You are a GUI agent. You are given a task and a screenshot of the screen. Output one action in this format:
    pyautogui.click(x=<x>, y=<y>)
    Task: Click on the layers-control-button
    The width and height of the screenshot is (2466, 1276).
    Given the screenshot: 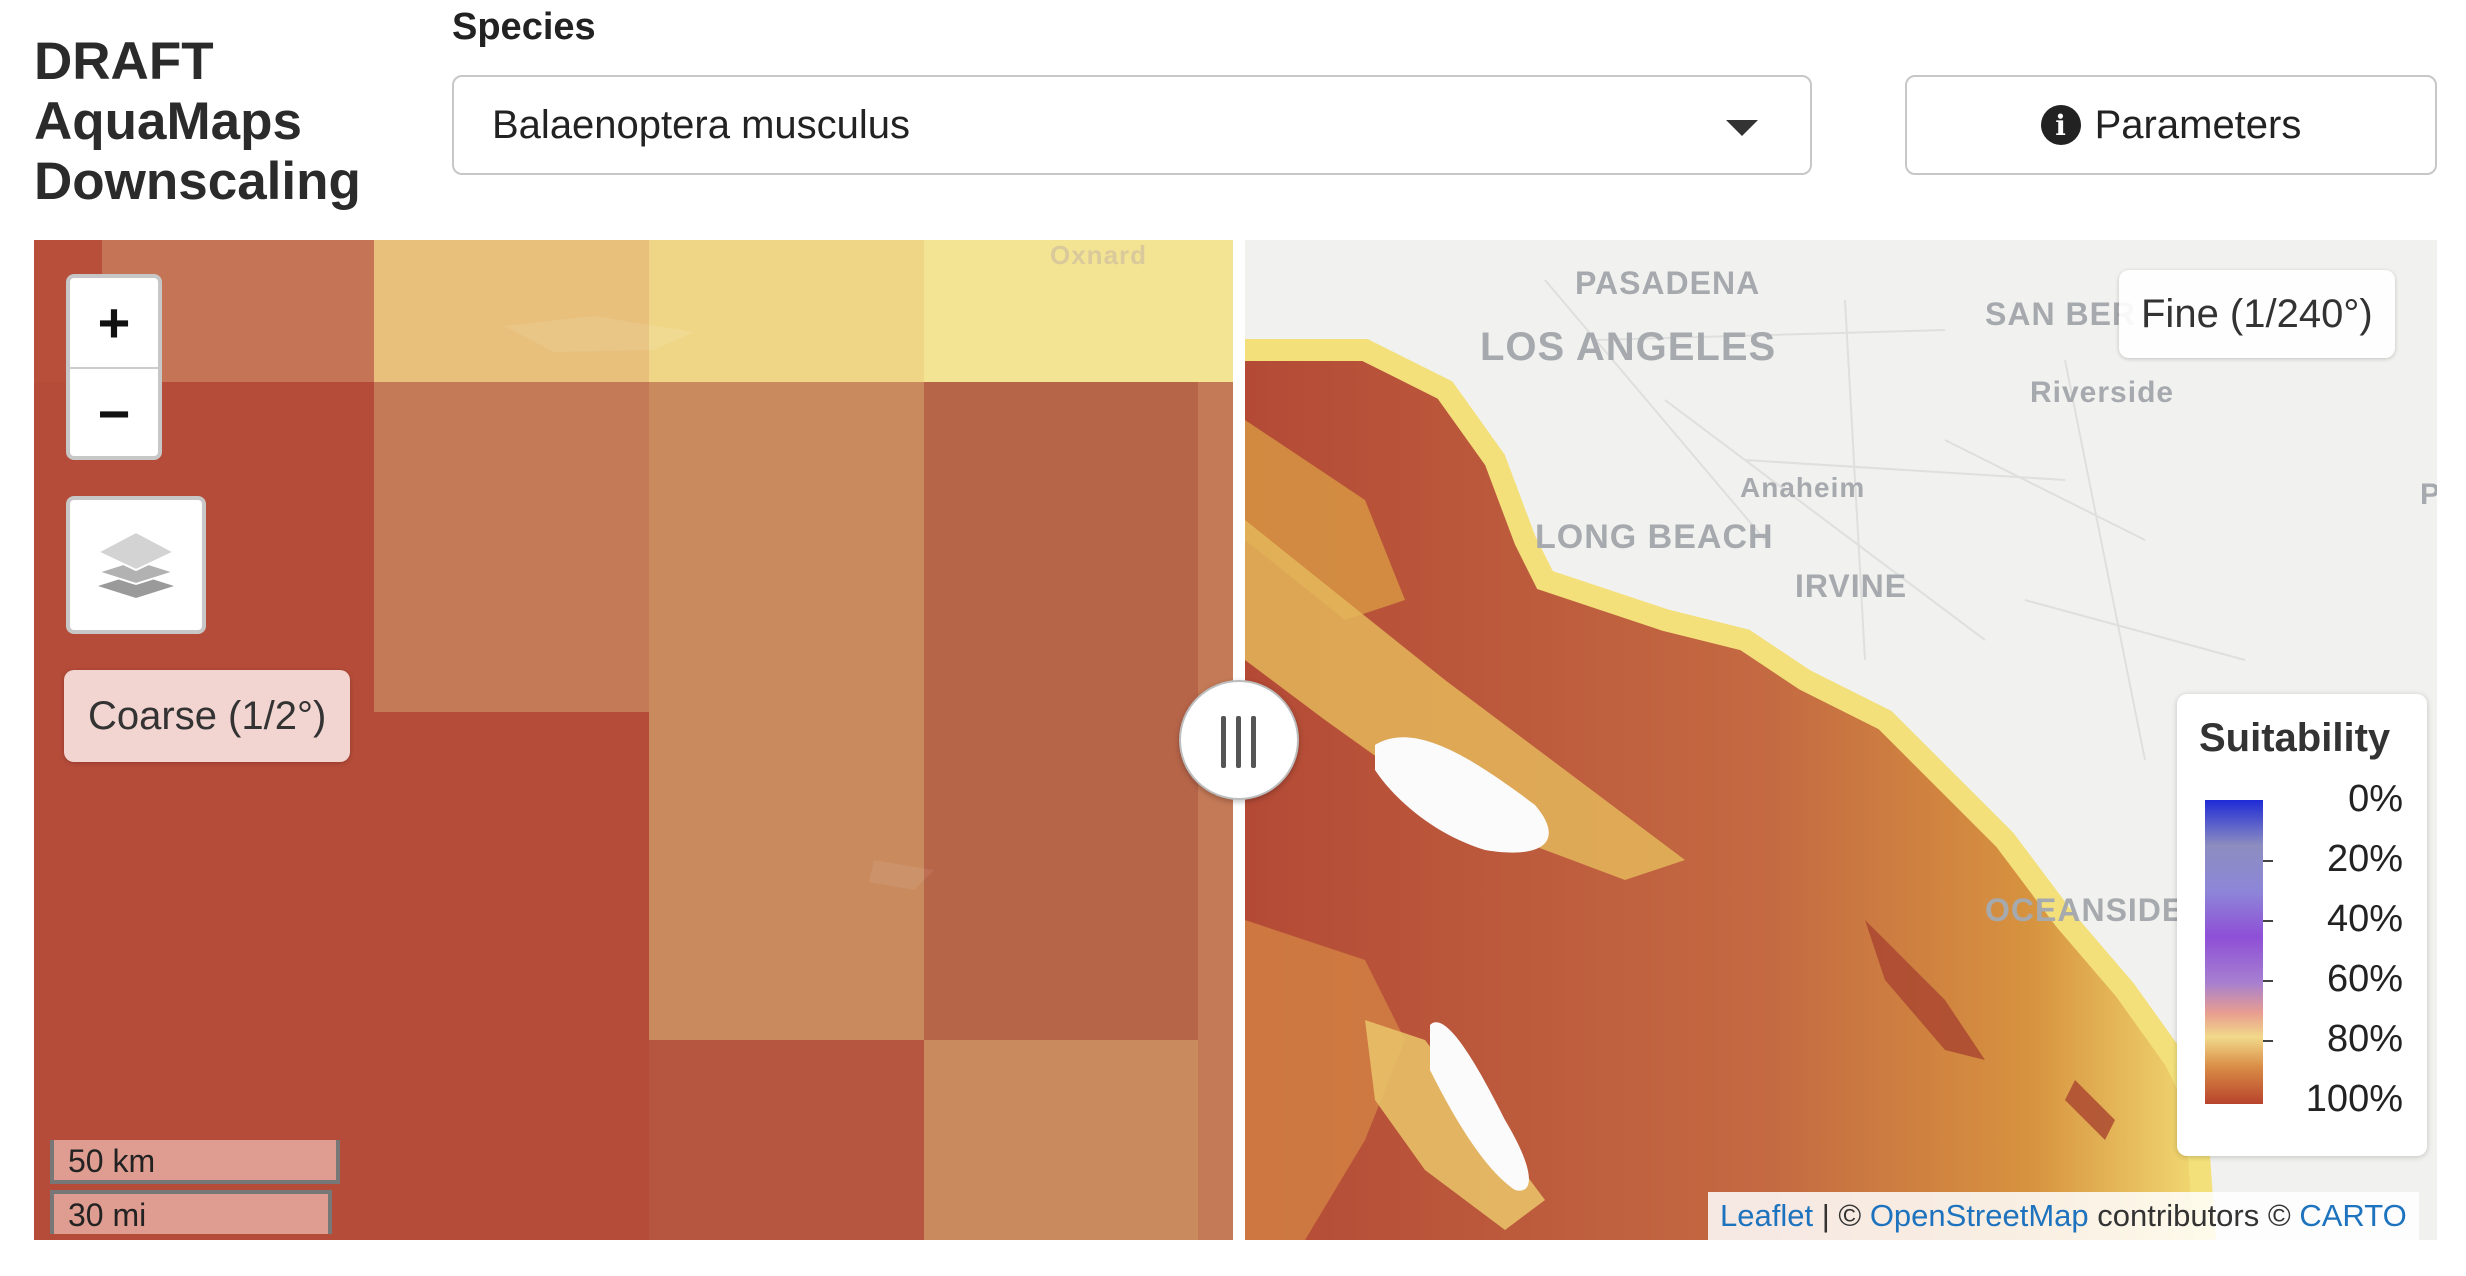 What is the action you would take?
    pyautogui.click(x=136, y=565)
    